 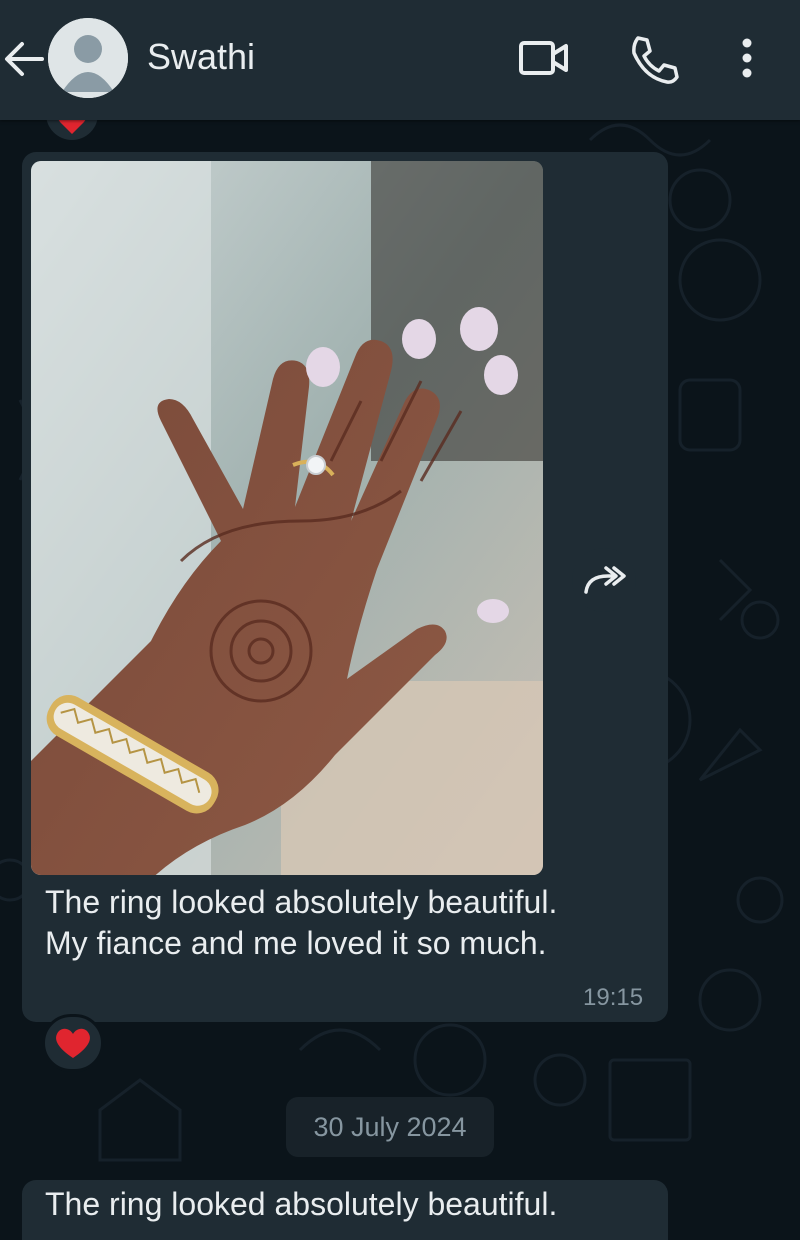 I want to click on more-options-button, so click(x=747, y=58).